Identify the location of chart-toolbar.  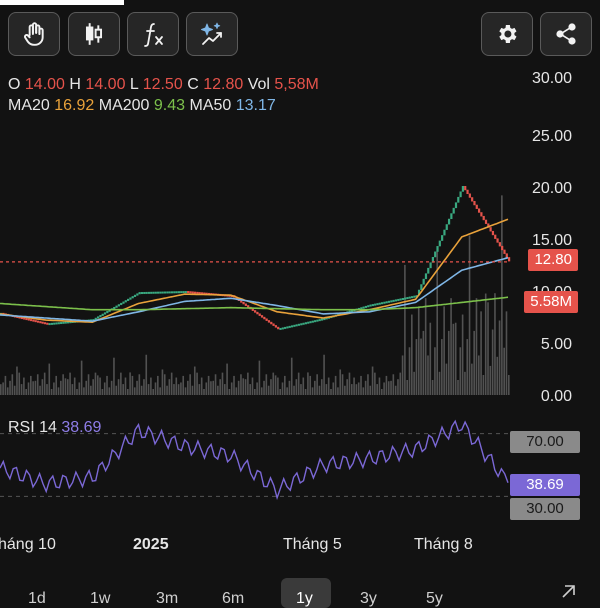
(300, 32).